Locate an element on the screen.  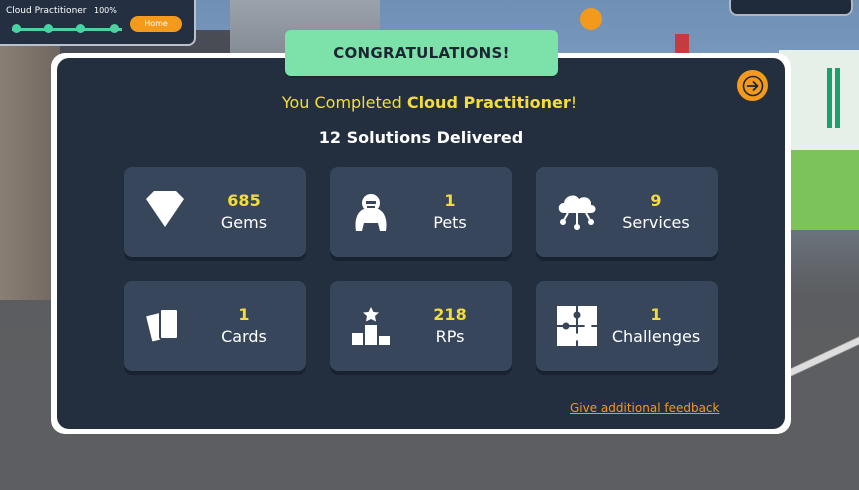
hud-title: Cloud Practitioner is located at coordinates (46, 11).